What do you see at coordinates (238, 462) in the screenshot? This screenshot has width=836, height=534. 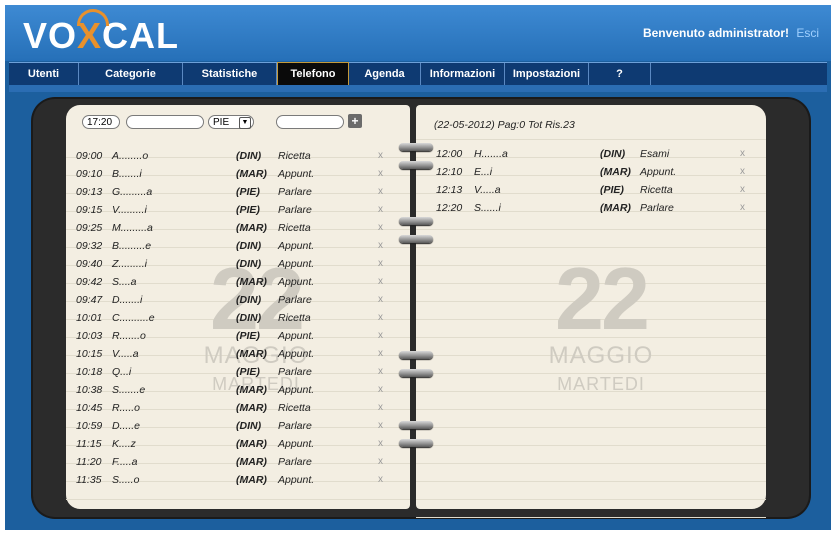 I see `agenda-entry: 11:20 F.....a (MAR) Parlare x` at bounding box center [238, 462].